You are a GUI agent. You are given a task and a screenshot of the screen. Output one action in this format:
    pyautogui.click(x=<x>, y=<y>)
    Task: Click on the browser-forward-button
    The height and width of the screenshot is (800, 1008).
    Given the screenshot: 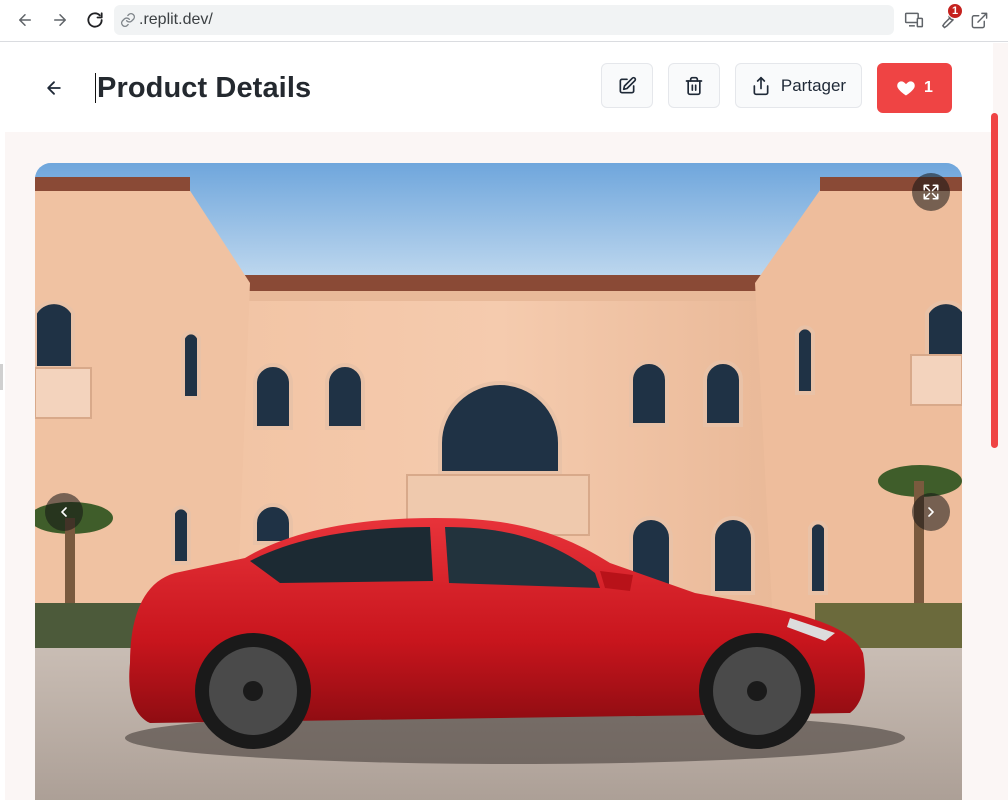 What is the action you would take?
    pyautogui.click(x=60, y=20)
    